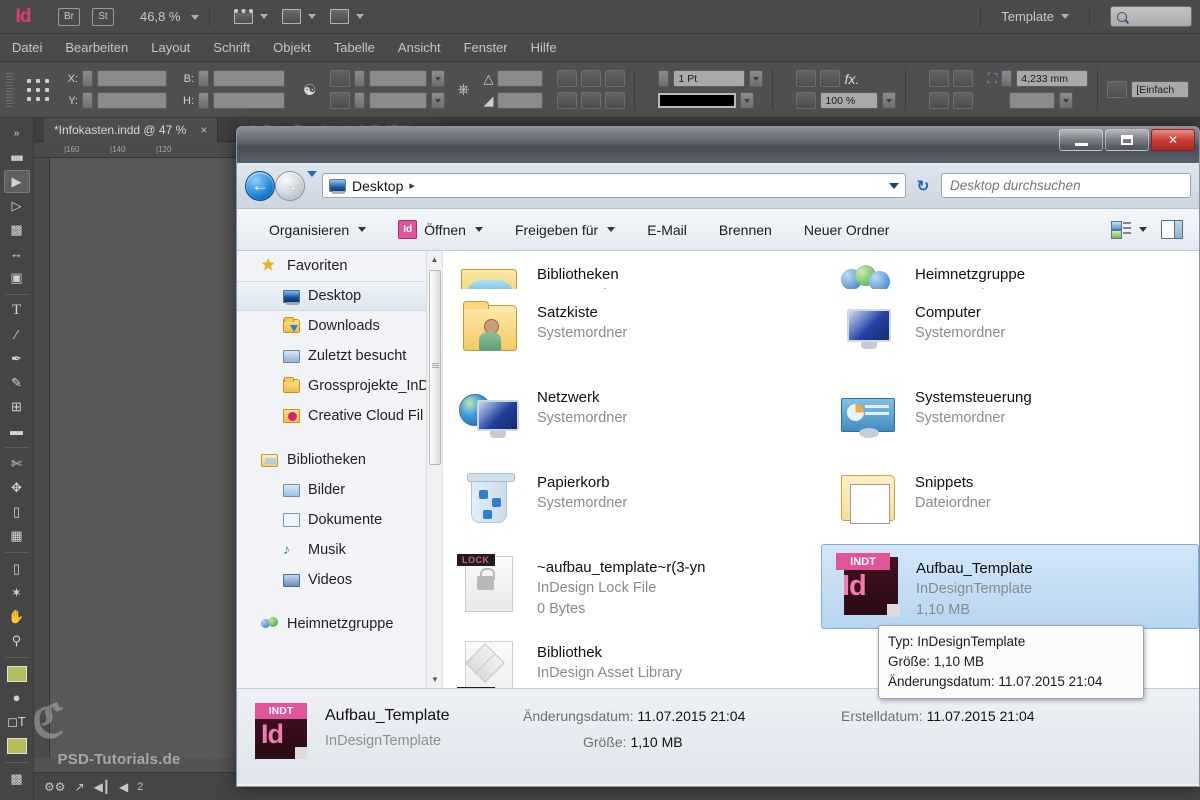 The width and height of the screenshot is (1200, 800). I want to click on rectangle-tool: ▬, so click(17, 430).